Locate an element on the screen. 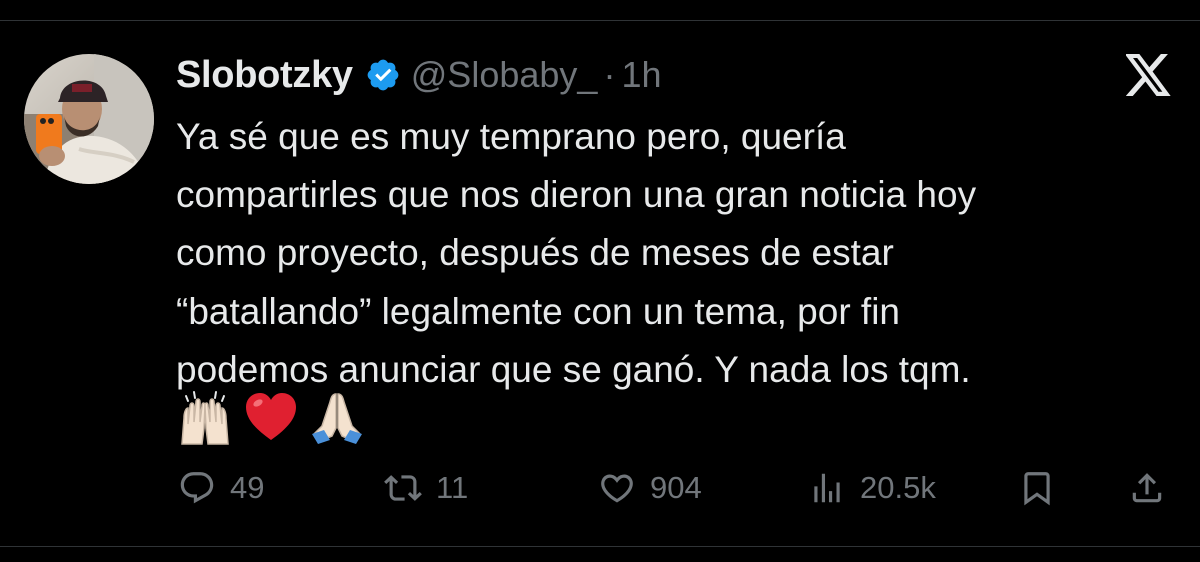  tweet-header: Slobotzky @Slobaby_ · 1h is located at coordinates (418, 75).